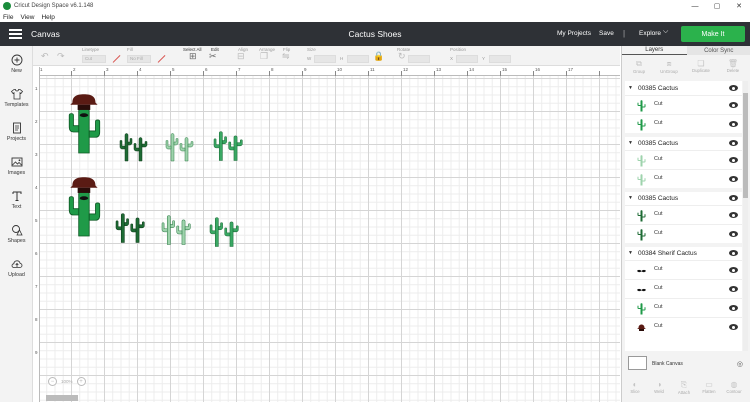  I want to click on make-it-button: Make It, so click(713, 34).